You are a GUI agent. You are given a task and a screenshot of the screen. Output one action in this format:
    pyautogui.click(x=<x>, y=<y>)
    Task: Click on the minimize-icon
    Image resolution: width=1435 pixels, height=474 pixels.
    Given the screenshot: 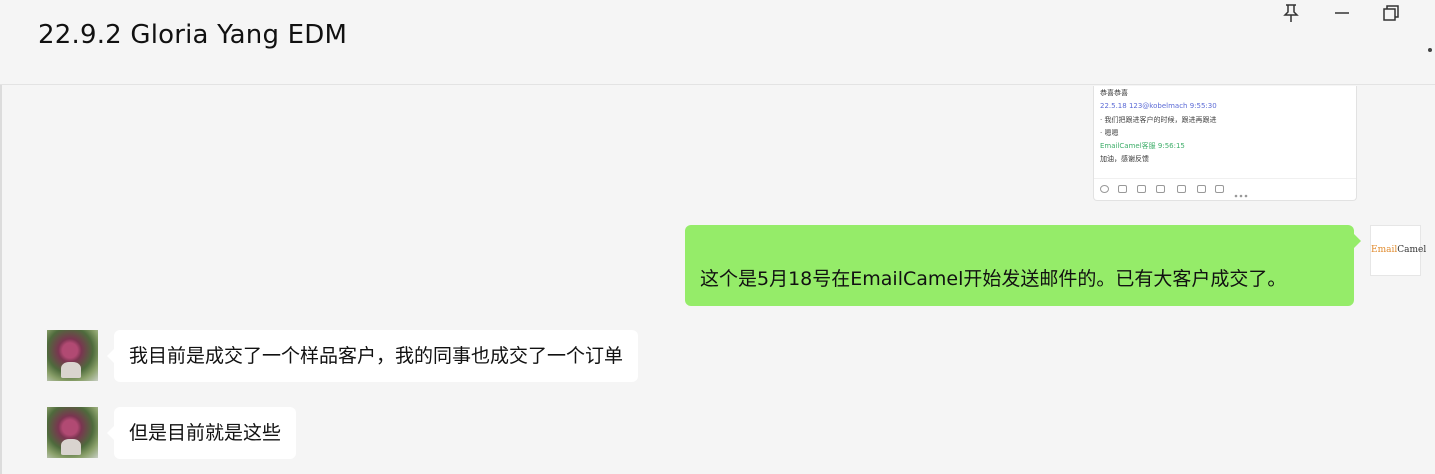 What is the action you would take?
    pyautogui.click(x=1342, y=13)
    